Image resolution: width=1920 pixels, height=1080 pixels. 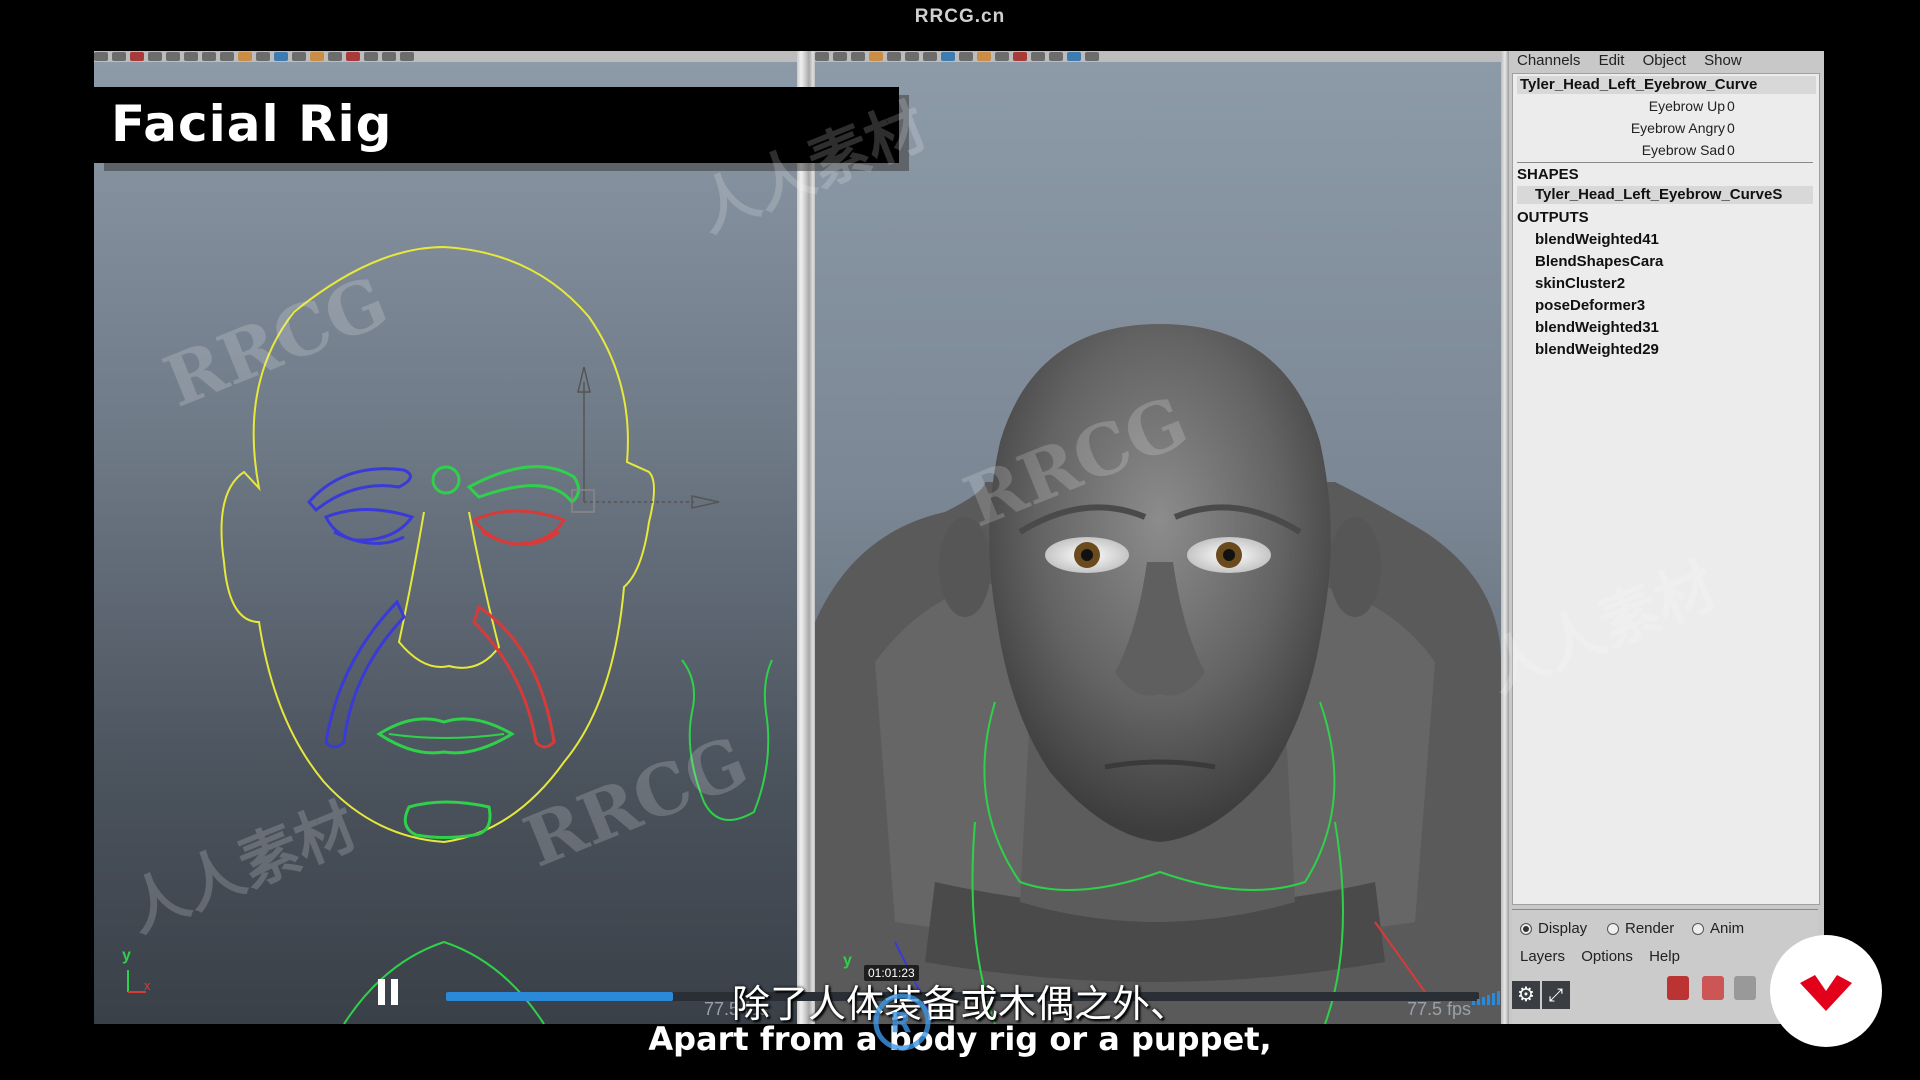 What do you see at coordinates (1553, 217) in the screenshot?
I see `outputs-header: OUTPUTS` at bounding box center [1553, 217].